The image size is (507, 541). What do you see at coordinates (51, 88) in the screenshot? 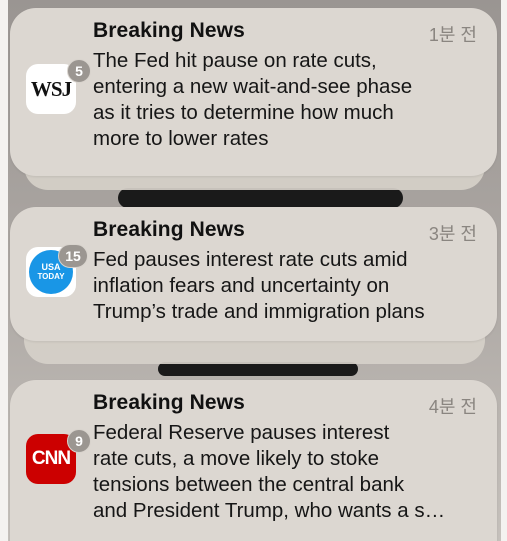
I see `wsj-logo-text: WSJ` at bounding box center [51, 88].